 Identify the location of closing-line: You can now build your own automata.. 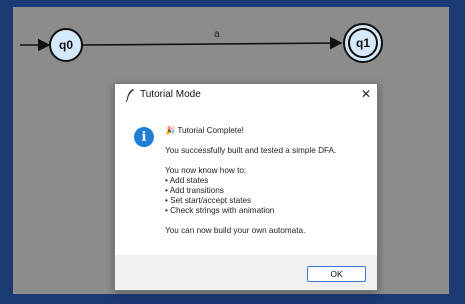
(235, 230).